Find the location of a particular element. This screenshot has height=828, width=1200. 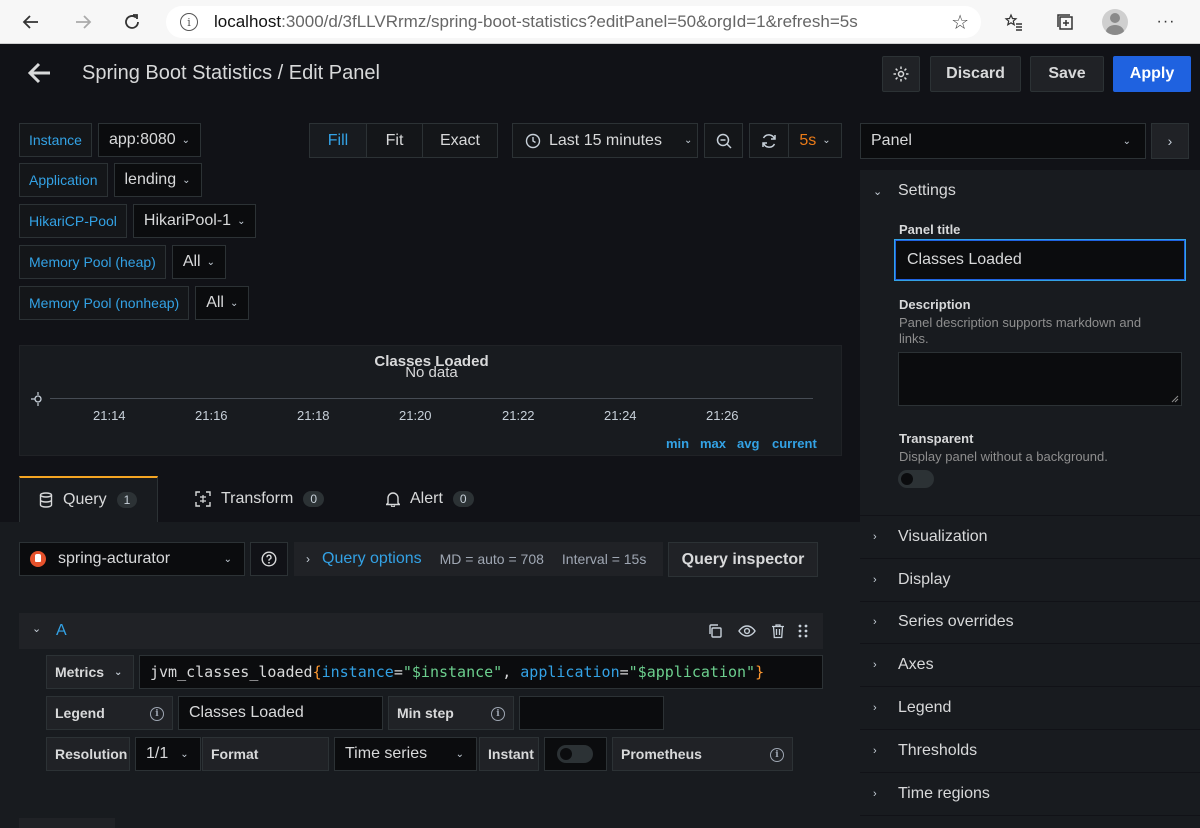

variable-label: Memory Pool (heap) is located at coordinates (92, 262).